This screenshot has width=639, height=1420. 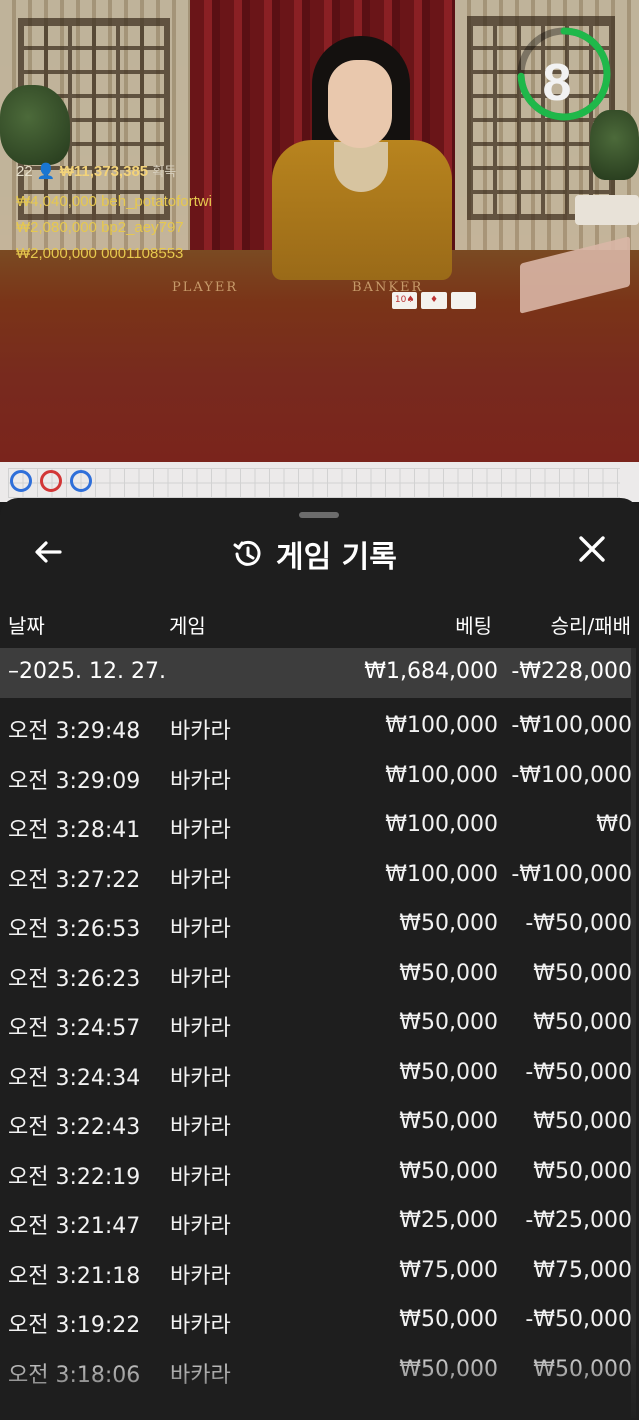 I want to click on history-icon, so click(x=247, y=553).